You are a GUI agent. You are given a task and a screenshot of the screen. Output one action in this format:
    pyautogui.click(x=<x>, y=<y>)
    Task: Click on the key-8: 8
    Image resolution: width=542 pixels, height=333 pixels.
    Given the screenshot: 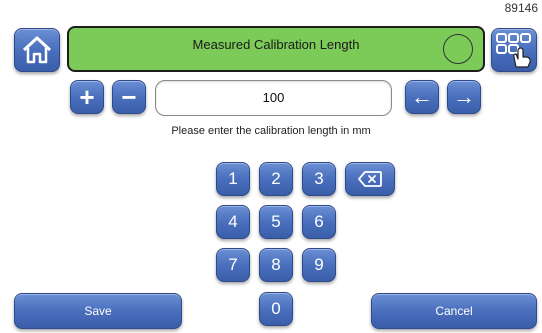 What is the action you would take?
    pyautogui.click(x=276, y=265)
    